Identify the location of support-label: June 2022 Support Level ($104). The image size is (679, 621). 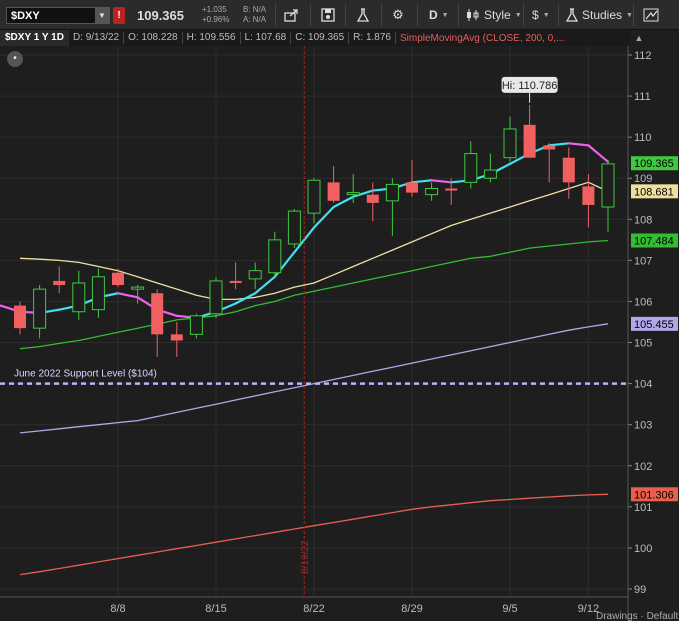
(85, 374).